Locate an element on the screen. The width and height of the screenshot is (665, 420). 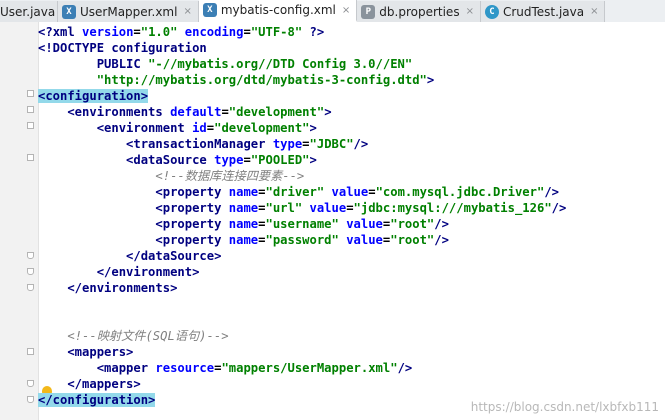
tab-label: UserMapper.xml is located at coordinates (129, 11).